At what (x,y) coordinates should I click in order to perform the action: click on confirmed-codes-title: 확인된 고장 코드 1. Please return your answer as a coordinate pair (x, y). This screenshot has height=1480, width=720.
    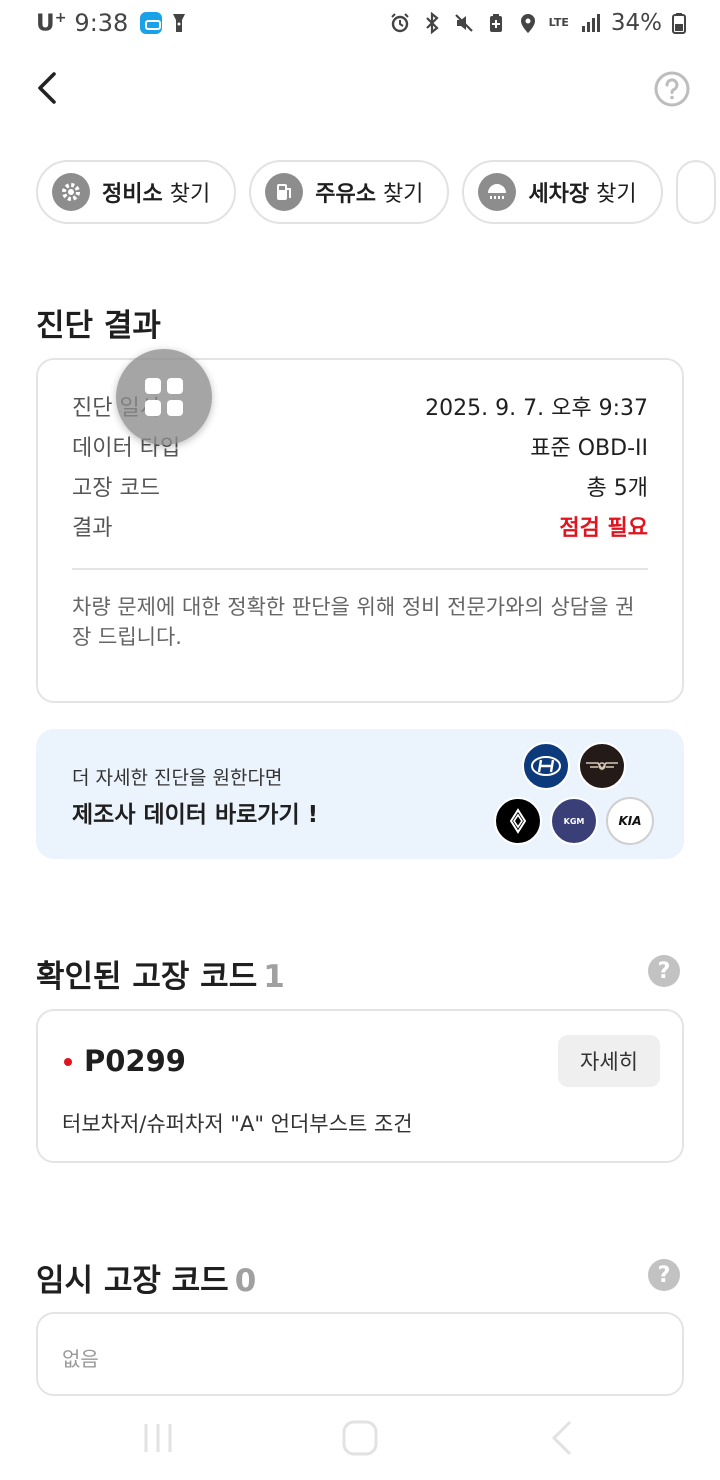
    Looking at the image, I should click on (160, 977).